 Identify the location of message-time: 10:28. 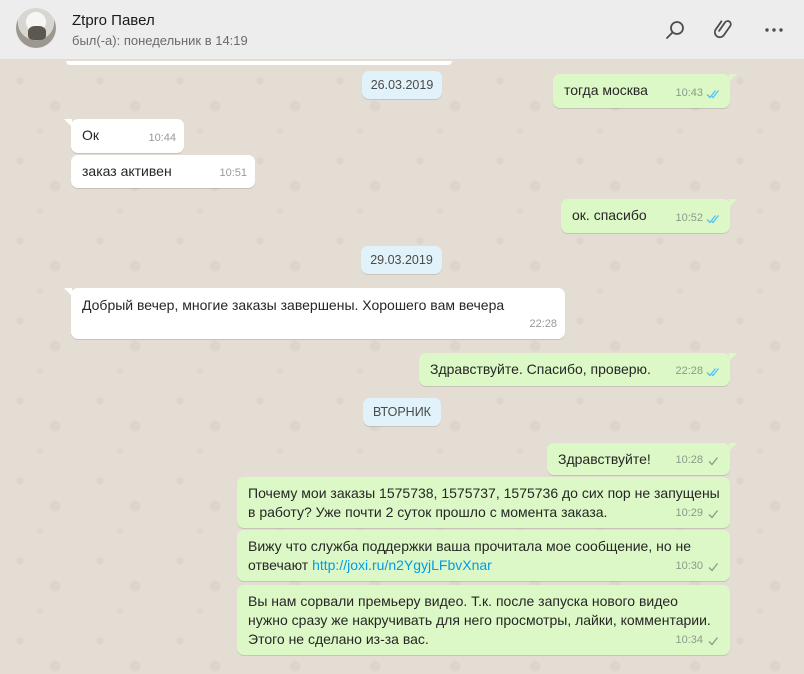
(689, 460).